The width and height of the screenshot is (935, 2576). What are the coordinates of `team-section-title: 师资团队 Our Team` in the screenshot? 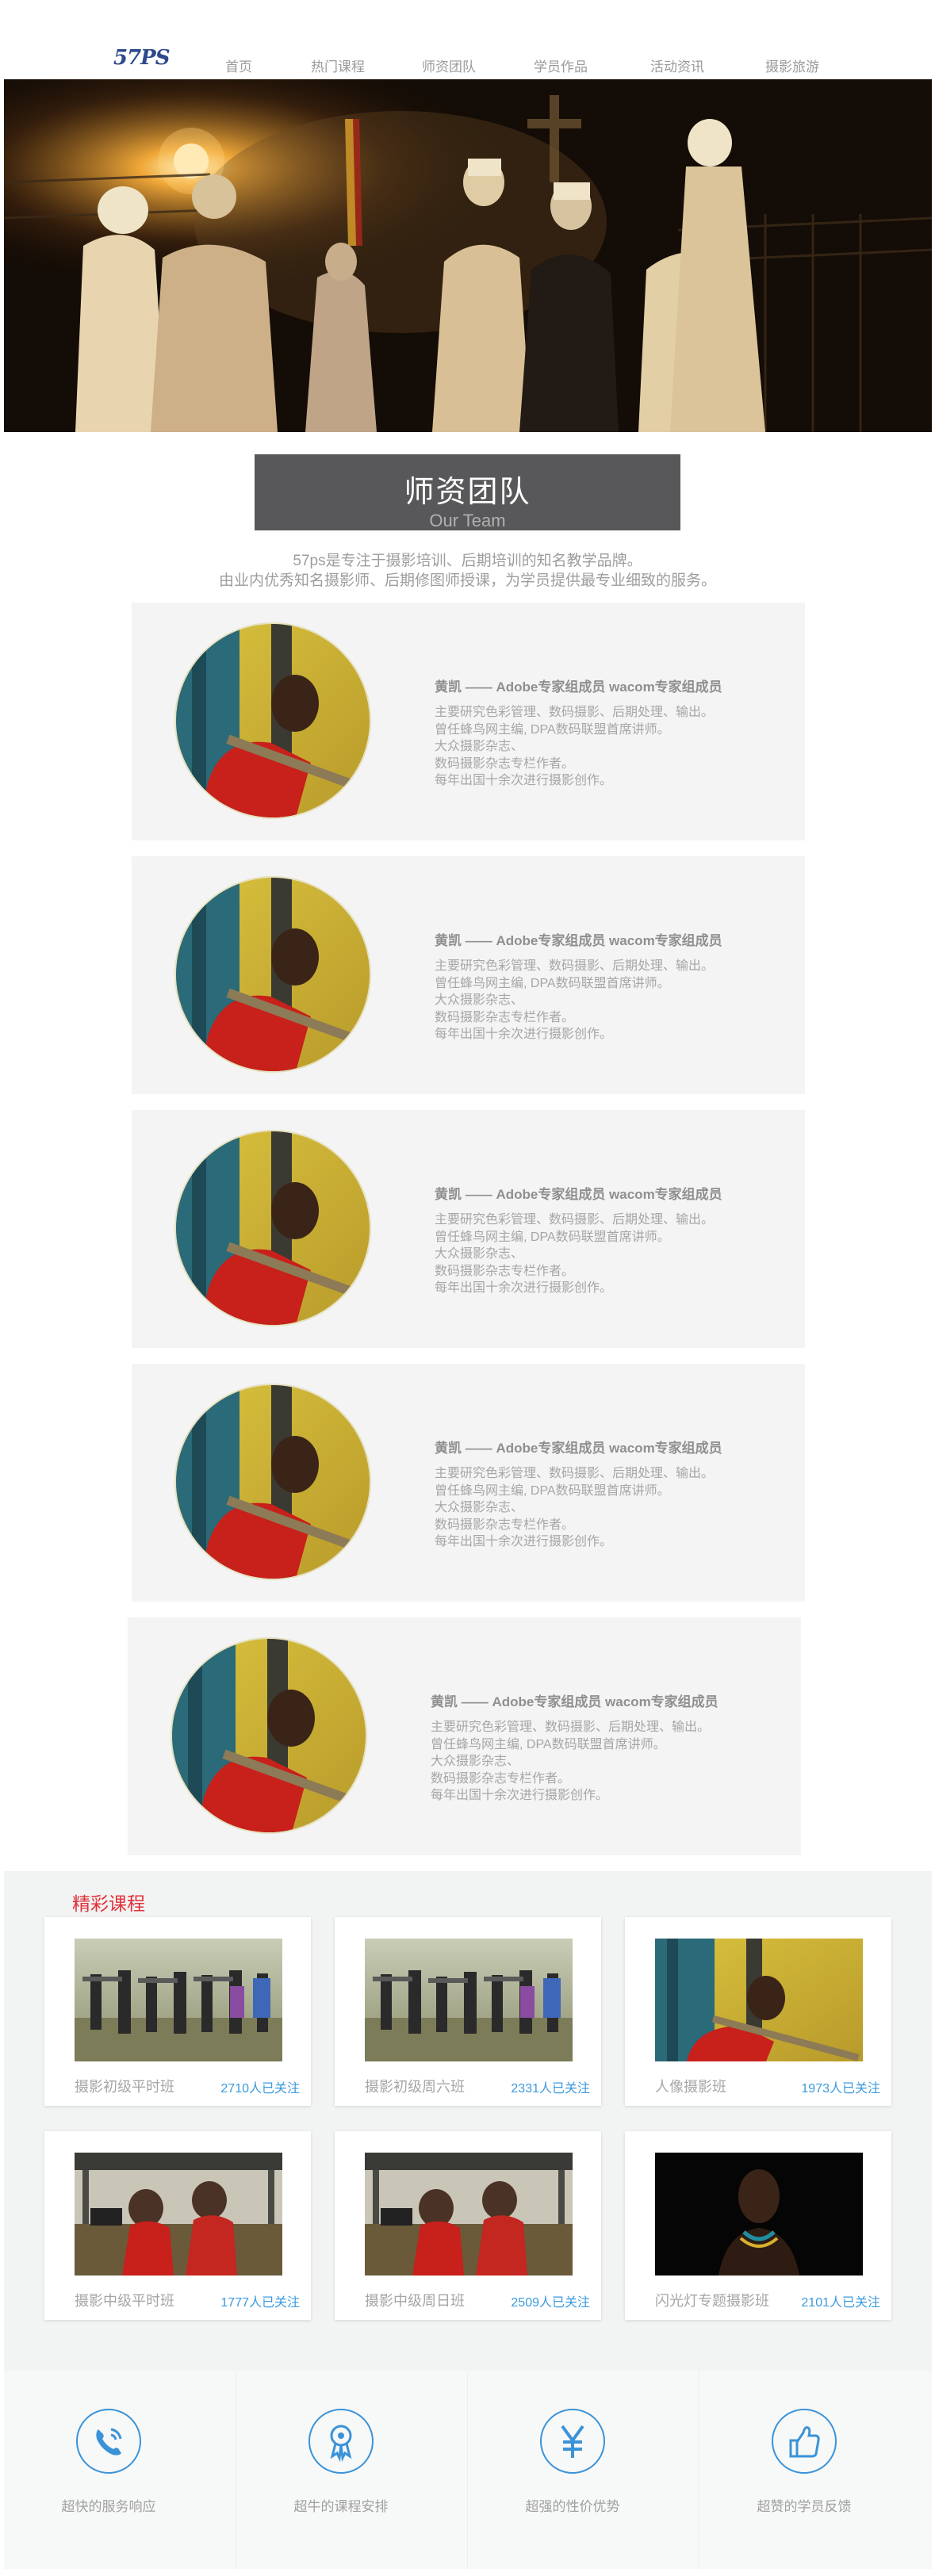 It's located at (467, 492).